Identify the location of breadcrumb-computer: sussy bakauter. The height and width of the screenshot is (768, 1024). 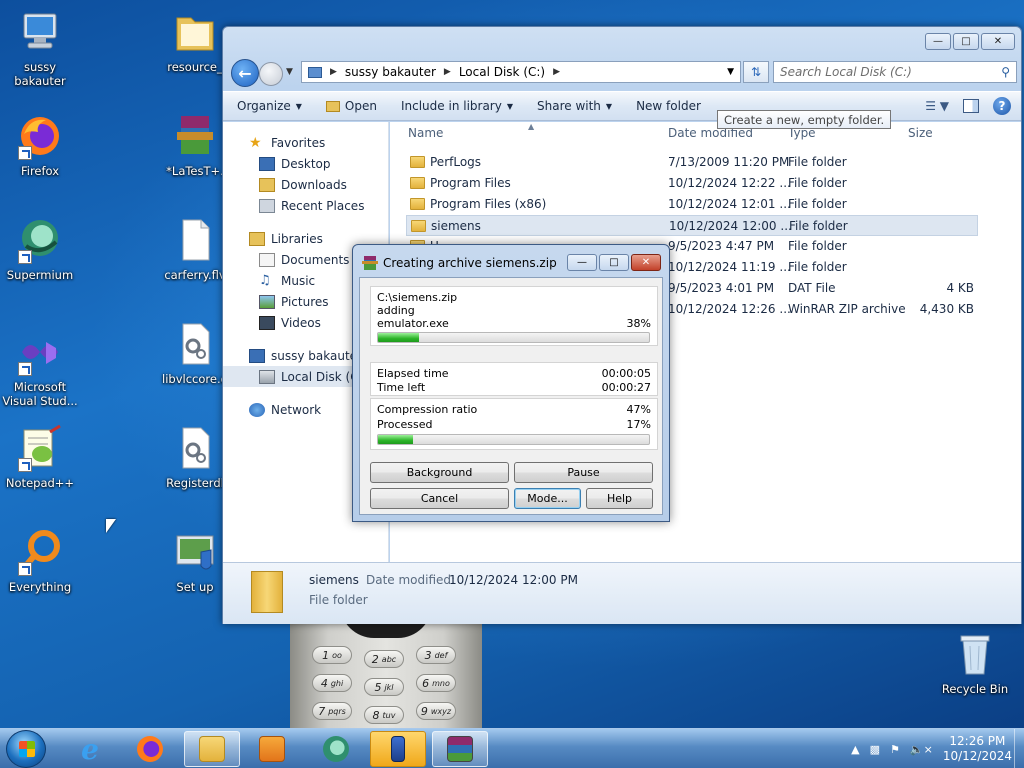
(390, 72).